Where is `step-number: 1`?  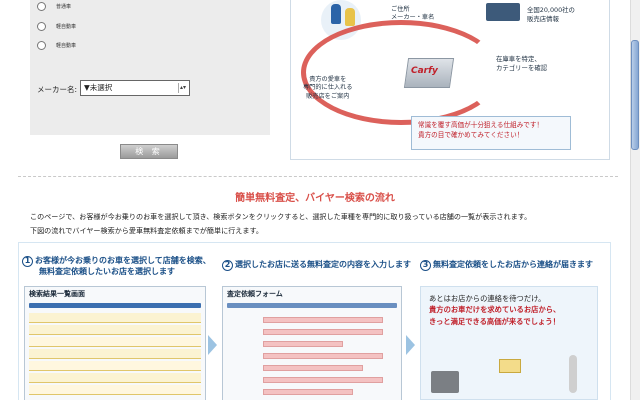
step-number: 1 is located at coordinates (27, 261).